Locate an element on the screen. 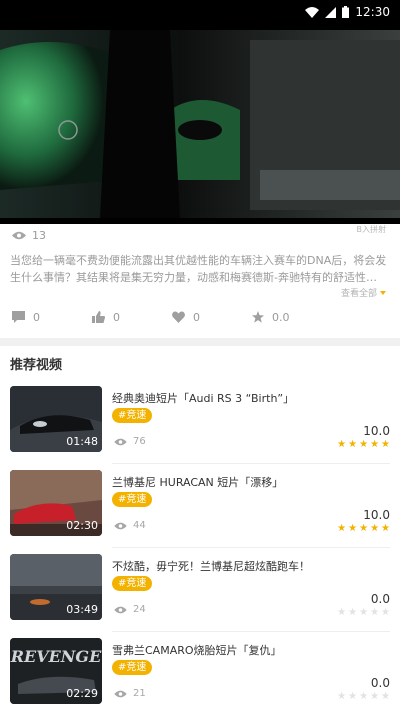  item-view-count: 24 is located at coordinates (130, 609).